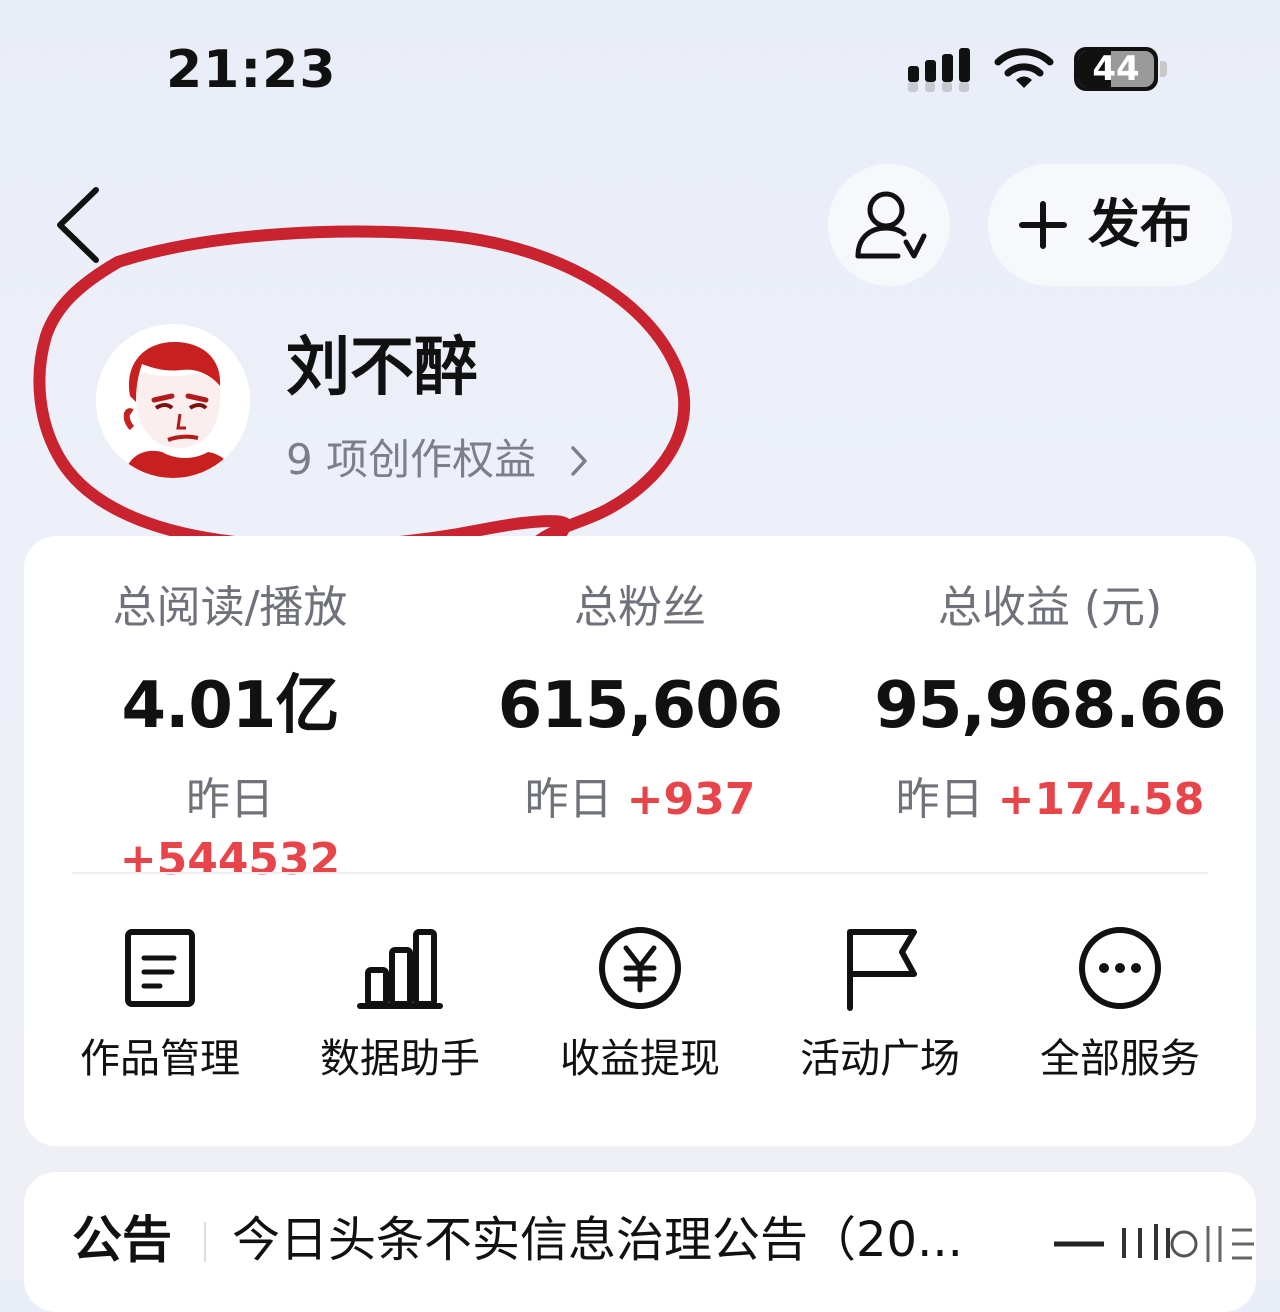 The height and width of the screenshot is (1312, 1280). I want to click on delta-value: +937, so click(691, 799).